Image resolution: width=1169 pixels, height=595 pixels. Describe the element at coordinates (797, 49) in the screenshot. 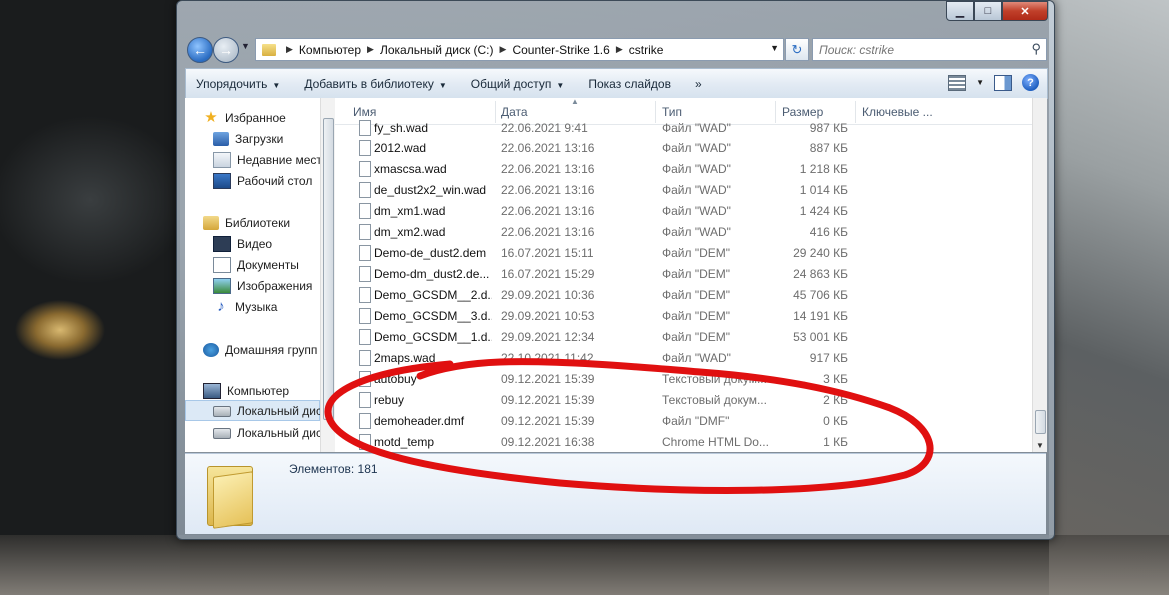

I see `refresh-button: ↻` at that location.